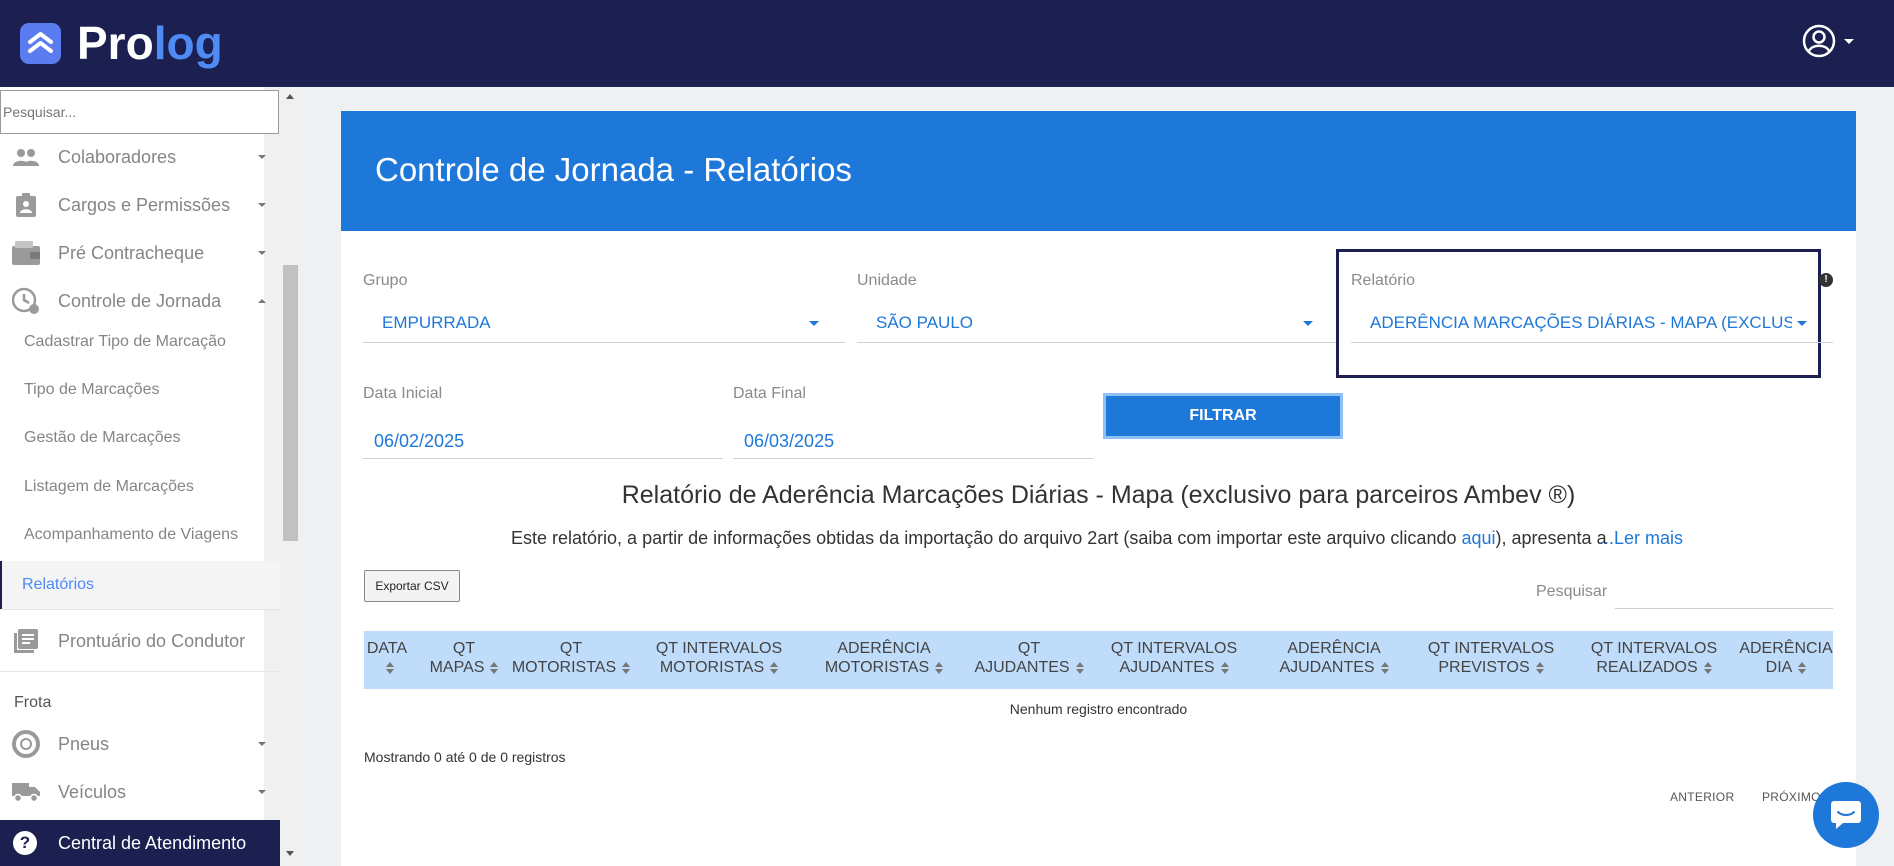  What do you see at coordinates (152, 640) in the screenshot?
I see `sidebar-item-label: Prontuário do Condutor` at bounding box center [152, 640].